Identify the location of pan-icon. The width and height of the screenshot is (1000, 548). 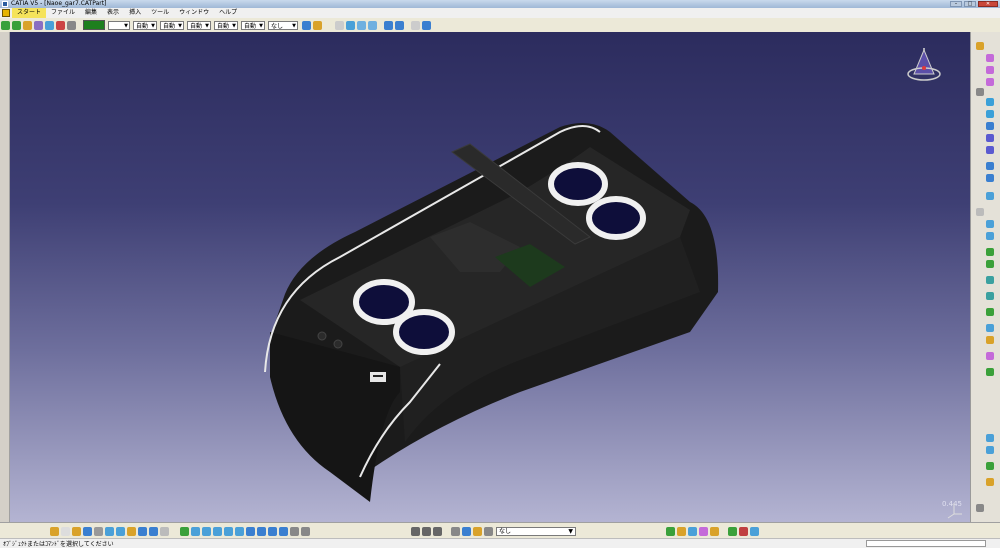
(16, 25).